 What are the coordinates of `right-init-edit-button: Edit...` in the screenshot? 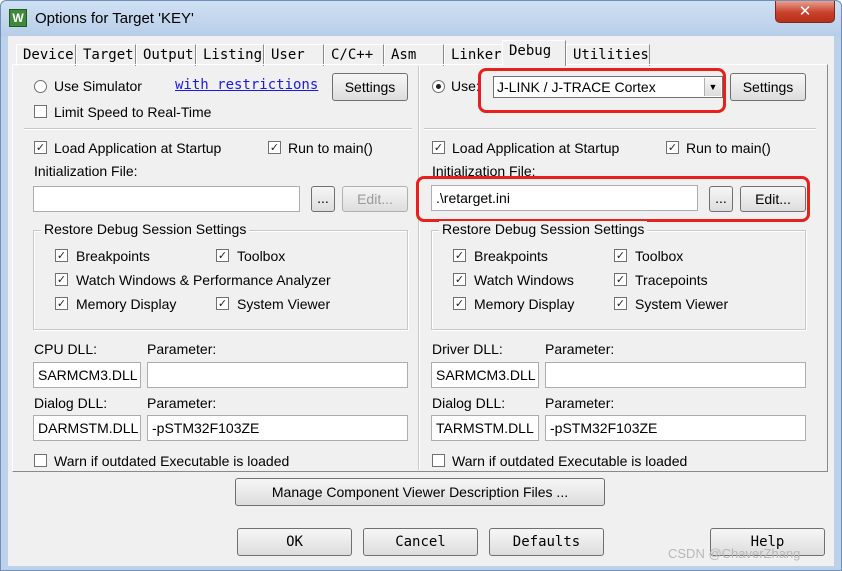 It's located at (773, 199).